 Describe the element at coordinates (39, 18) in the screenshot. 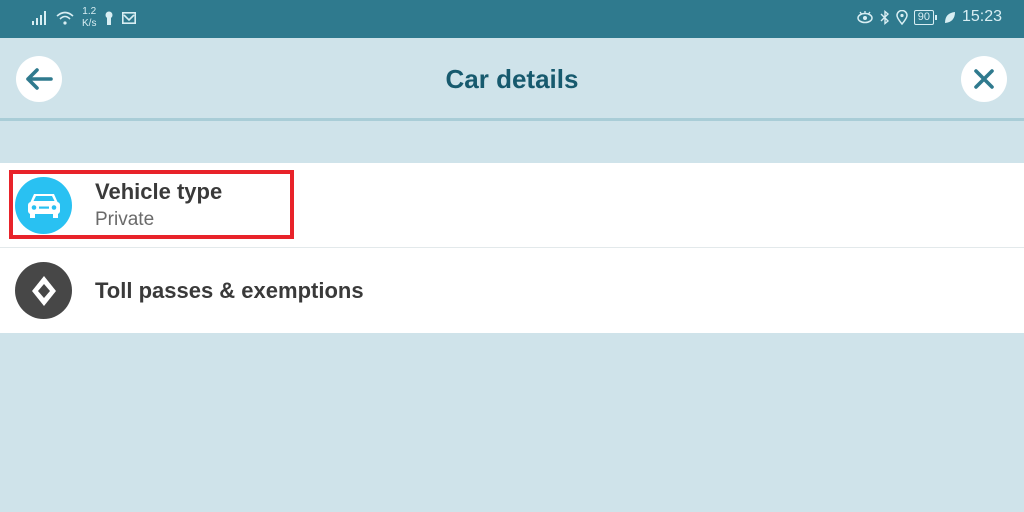

I see `signal-icon` at that location.